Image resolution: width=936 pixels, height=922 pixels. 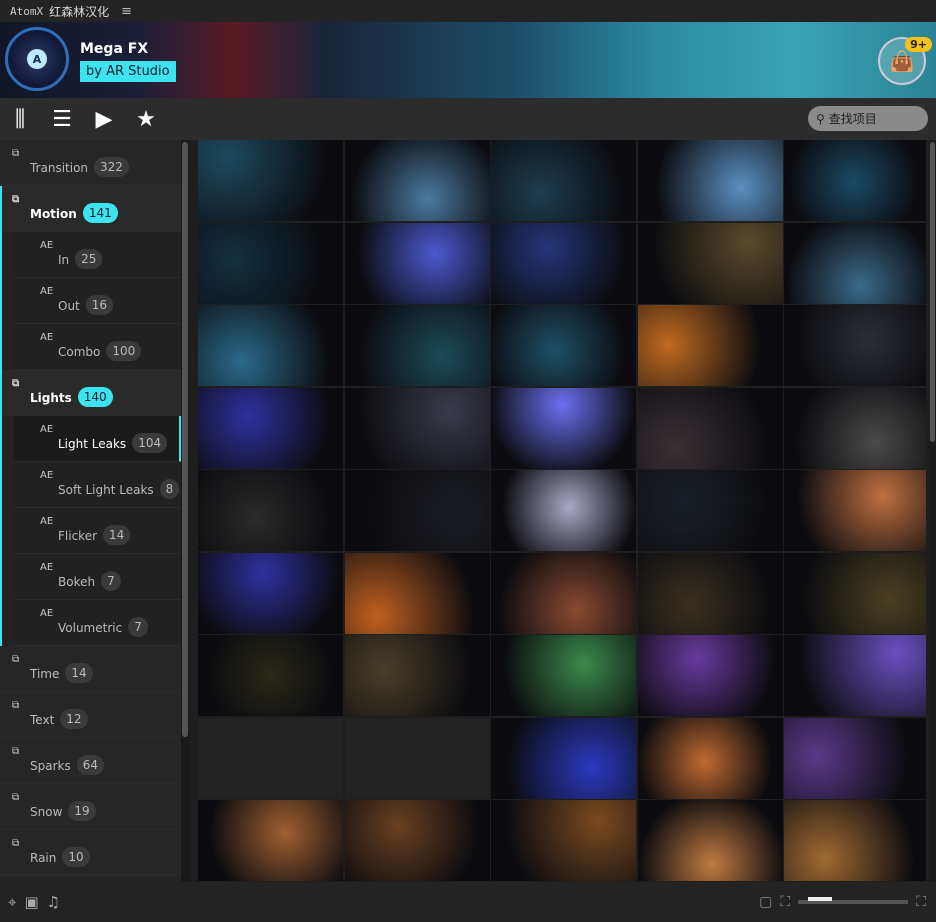 What do you see at coordinates (932, 511) in the screenshot?
I see `grid-scrollbar` at bounding box center [932, 511].